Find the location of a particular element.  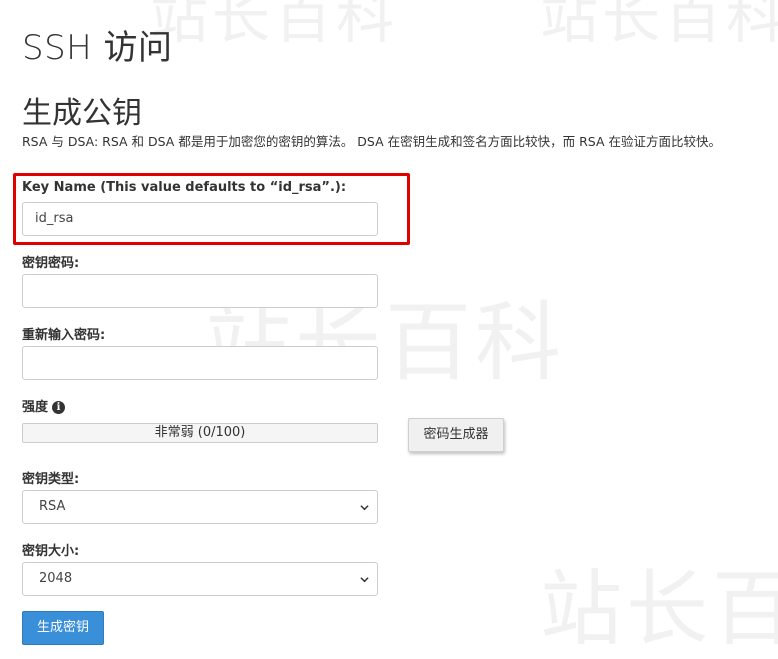

strength-label: 强度 is located at coordinates (35, 407).